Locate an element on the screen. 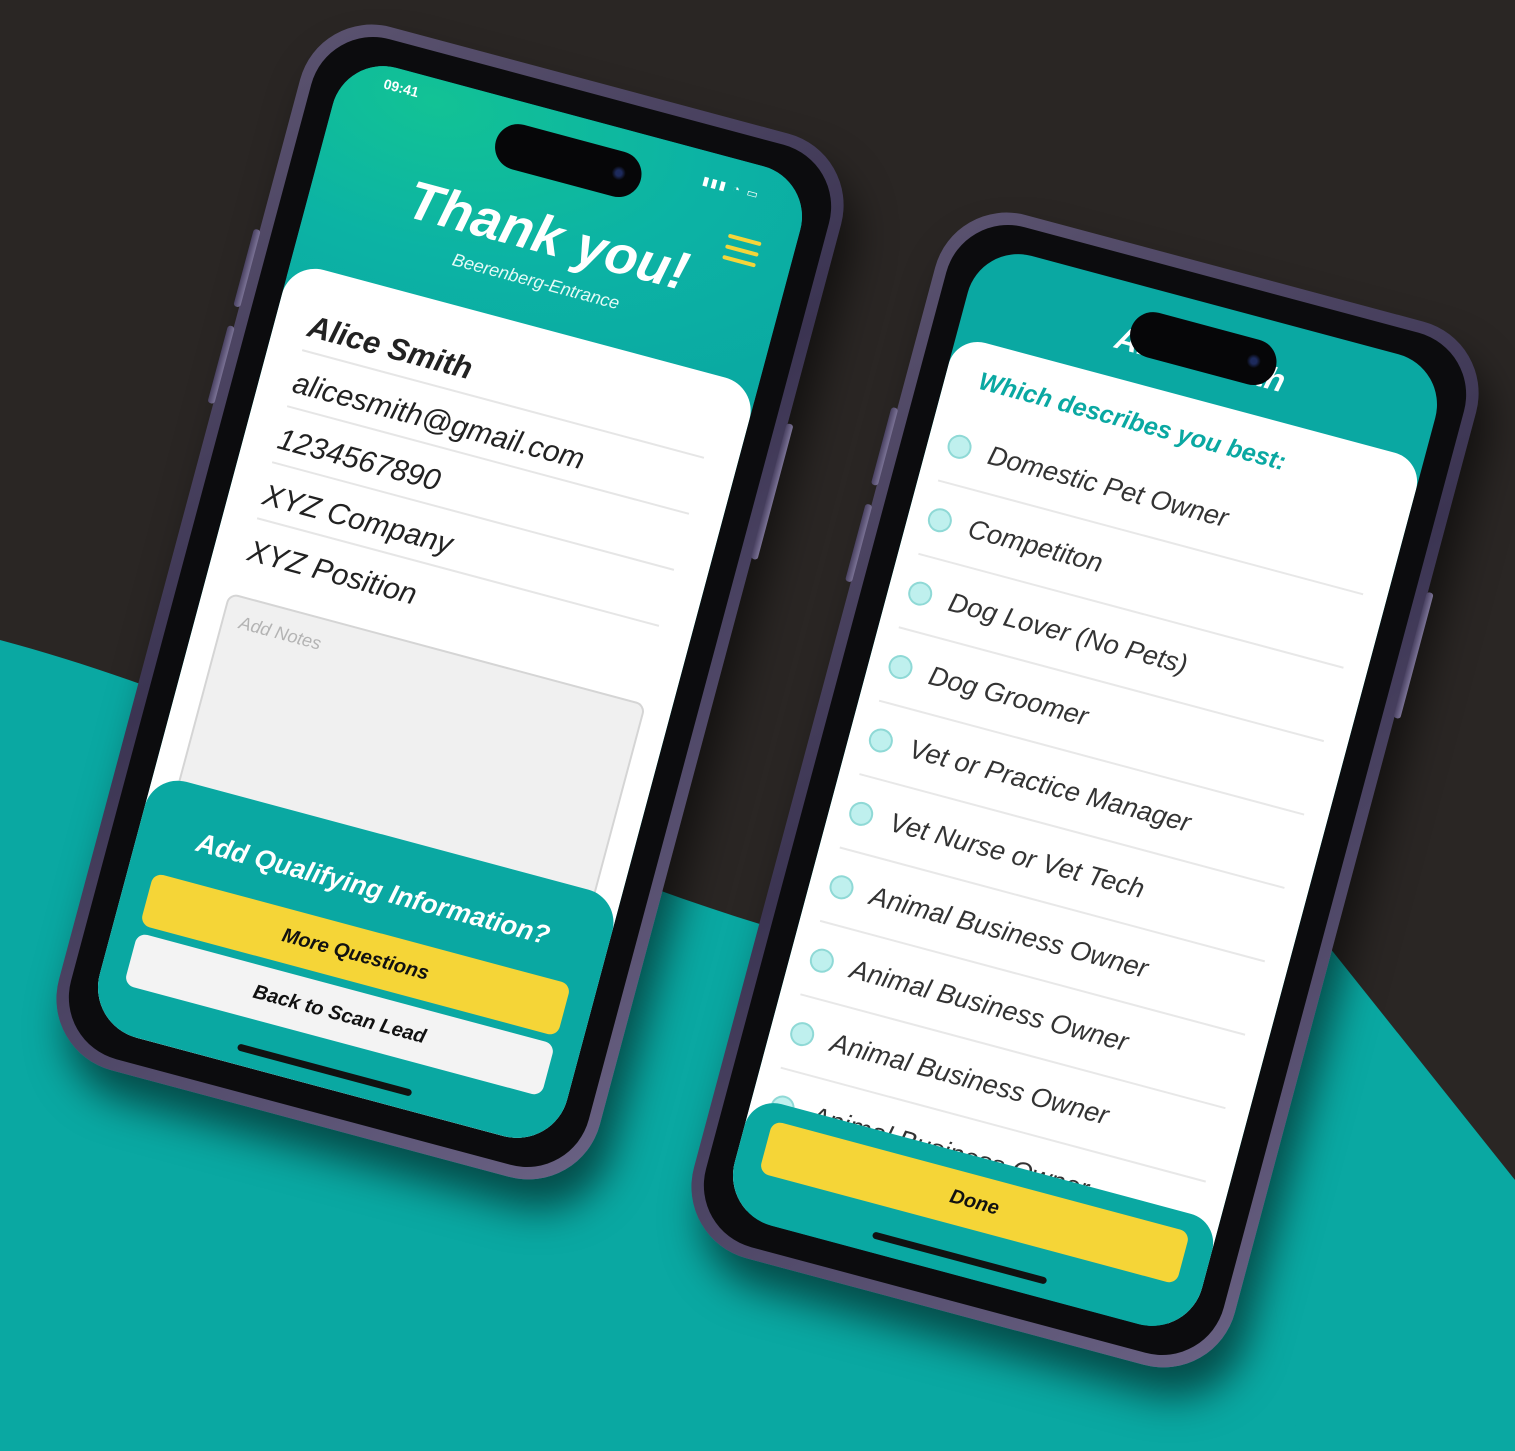  option-label: Competiton is located at coordinates (1036, 545).